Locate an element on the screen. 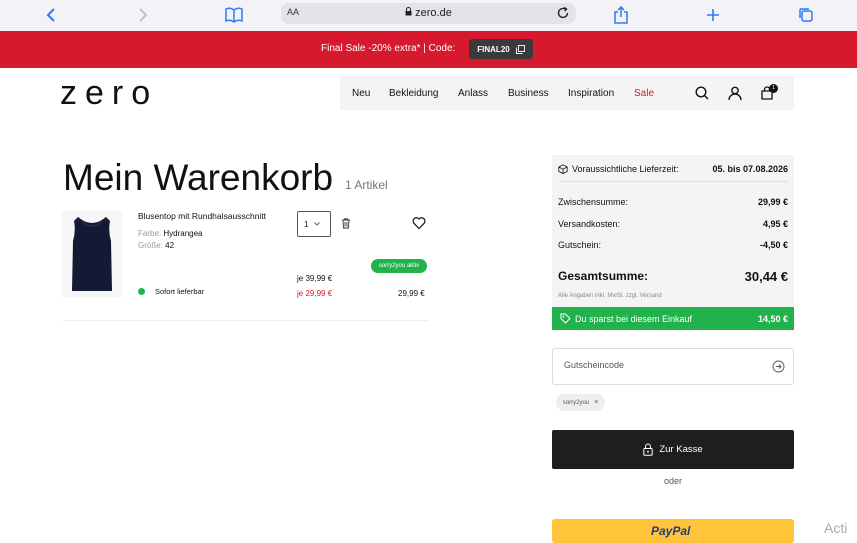  stock-status: Sofort lieferbar is located at coordinates (180, 291).